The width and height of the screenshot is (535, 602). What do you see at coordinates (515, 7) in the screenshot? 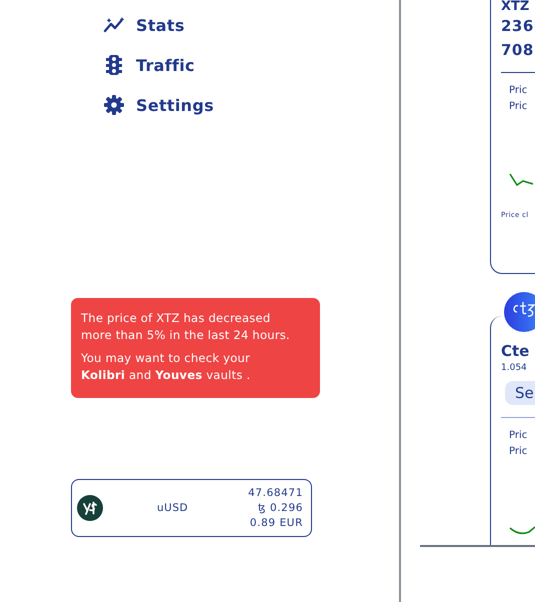
I see `asset-title: XTZ` at bounding box center [515, 7].